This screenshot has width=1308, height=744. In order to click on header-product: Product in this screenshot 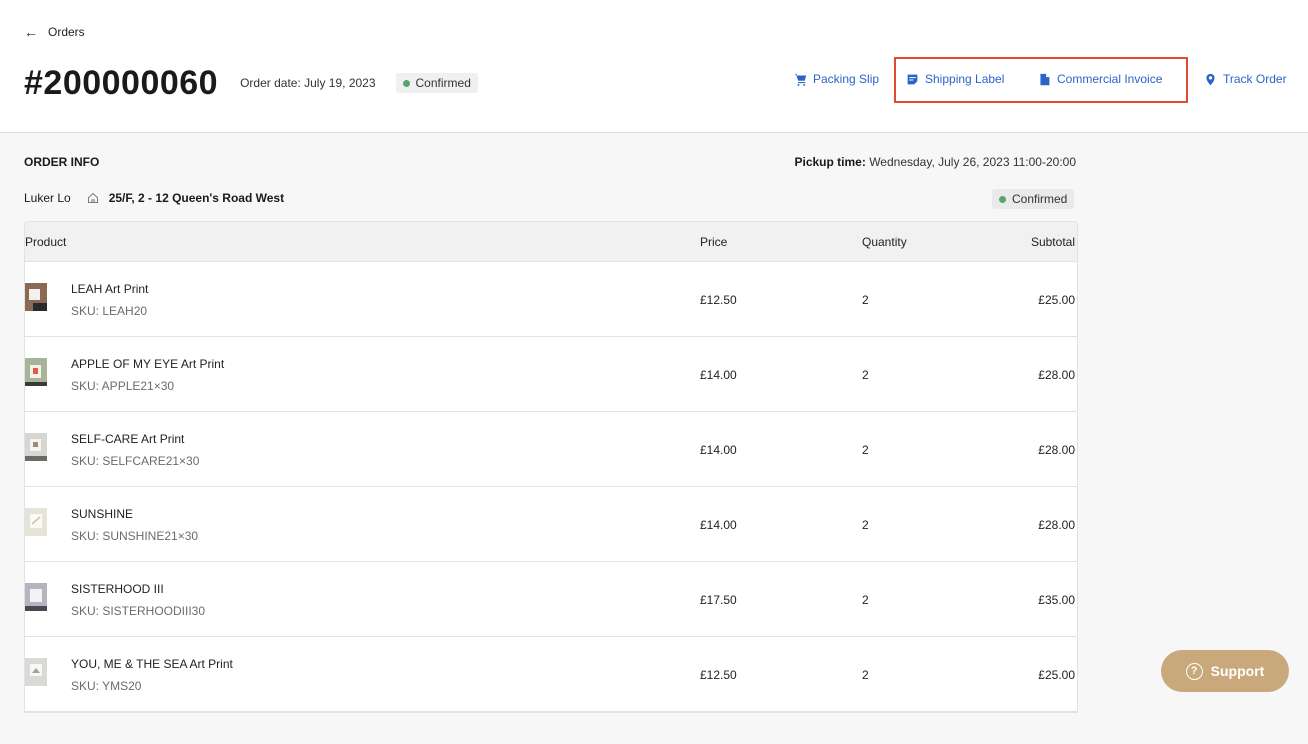, I will do `click(46, 242)`.